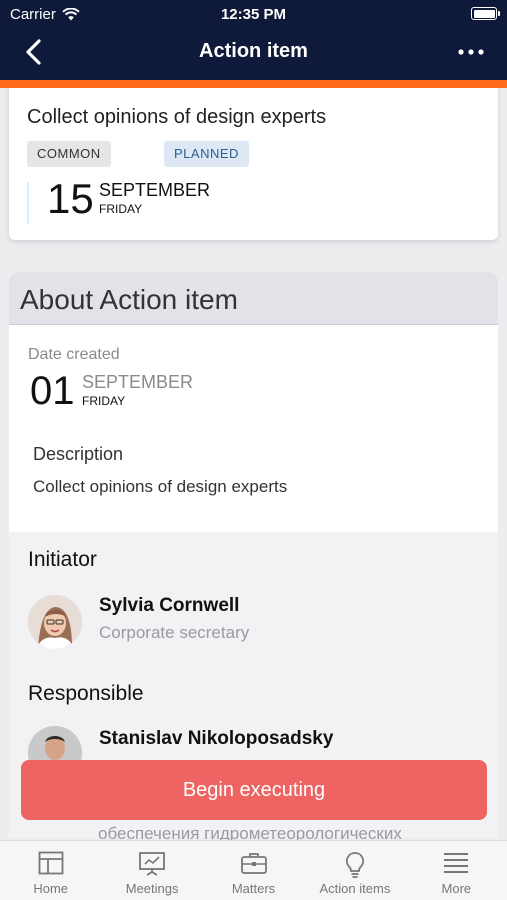  I want to click on description-text: Collect opinions of design experts, so click(160, 486).